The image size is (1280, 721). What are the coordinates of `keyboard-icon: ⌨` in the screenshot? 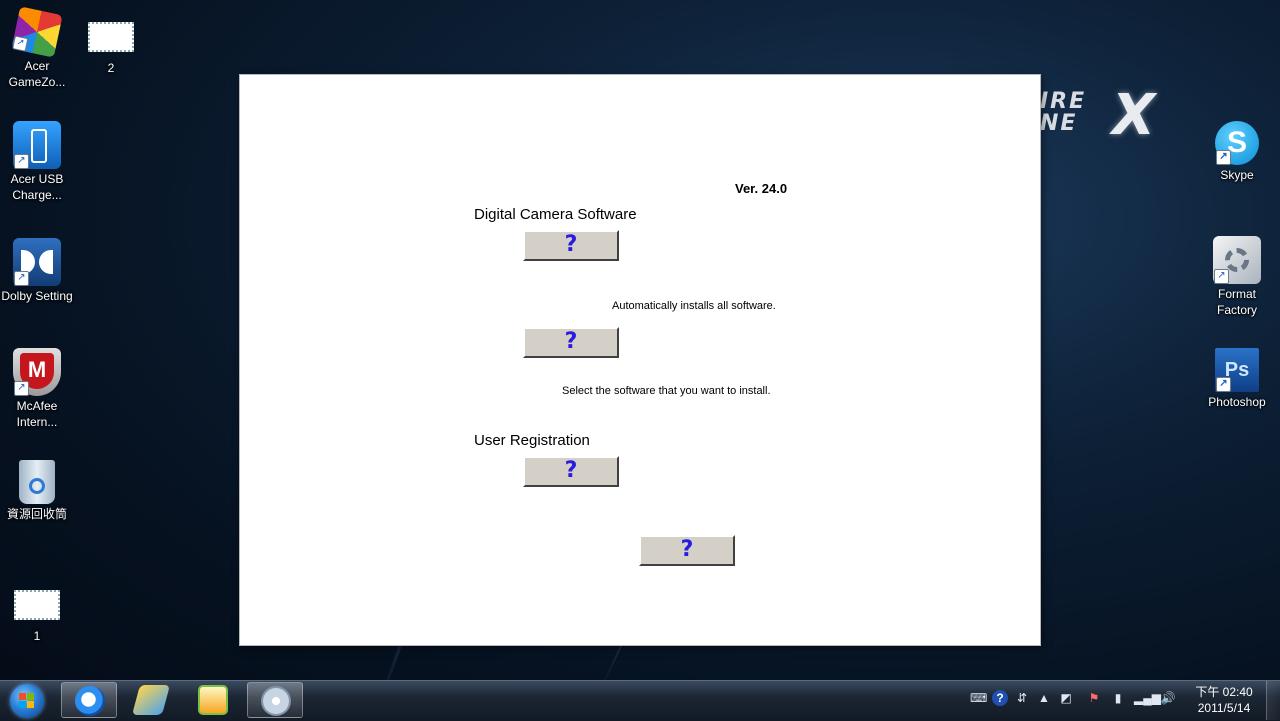 It's located at (978, 698).